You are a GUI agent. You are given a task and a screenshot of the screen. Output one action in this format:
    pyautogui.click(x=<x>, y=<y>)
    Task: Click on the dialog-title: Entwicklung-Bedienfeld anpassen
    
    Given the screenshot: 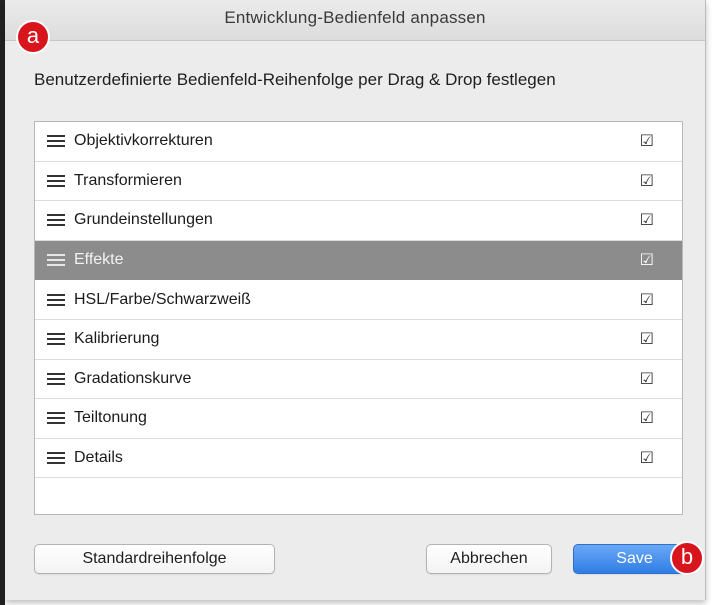 What is the action you would take?
    pyautogui.click(x=355, y=17)
    